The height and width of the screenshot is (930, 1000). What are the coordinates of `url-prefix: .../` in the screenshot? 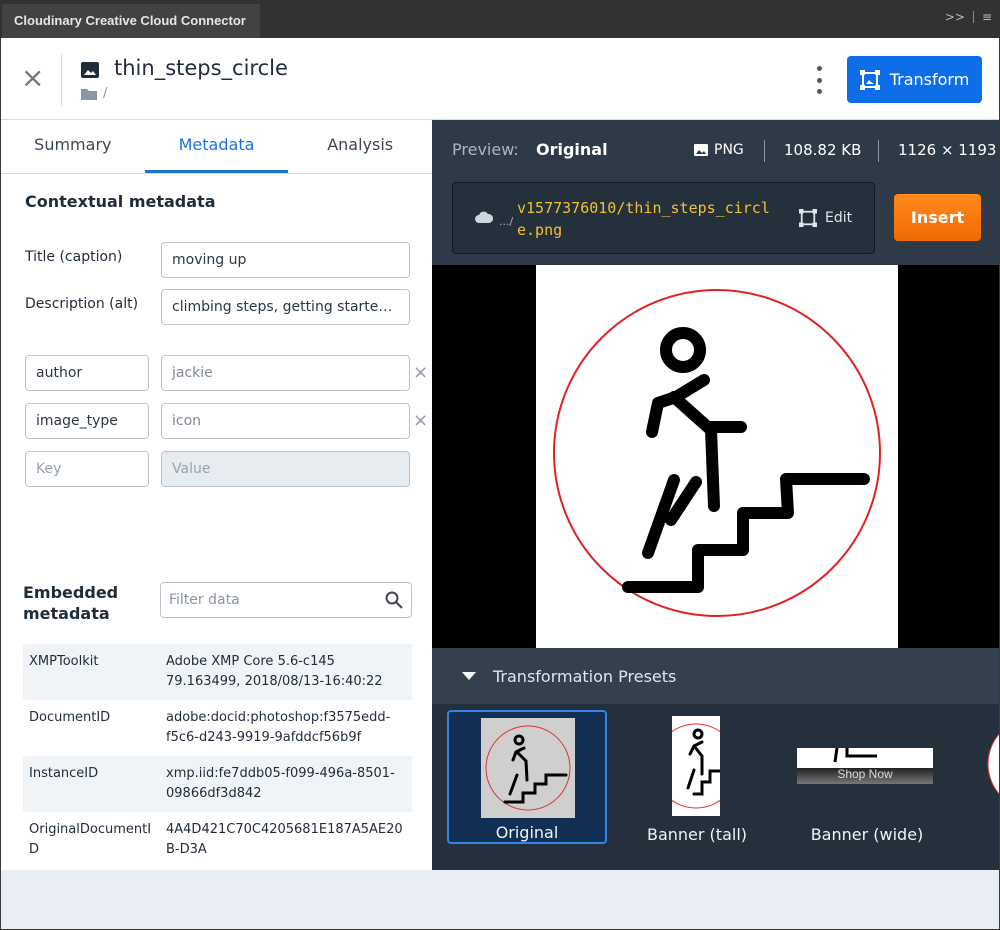 It's located at (506, 221).